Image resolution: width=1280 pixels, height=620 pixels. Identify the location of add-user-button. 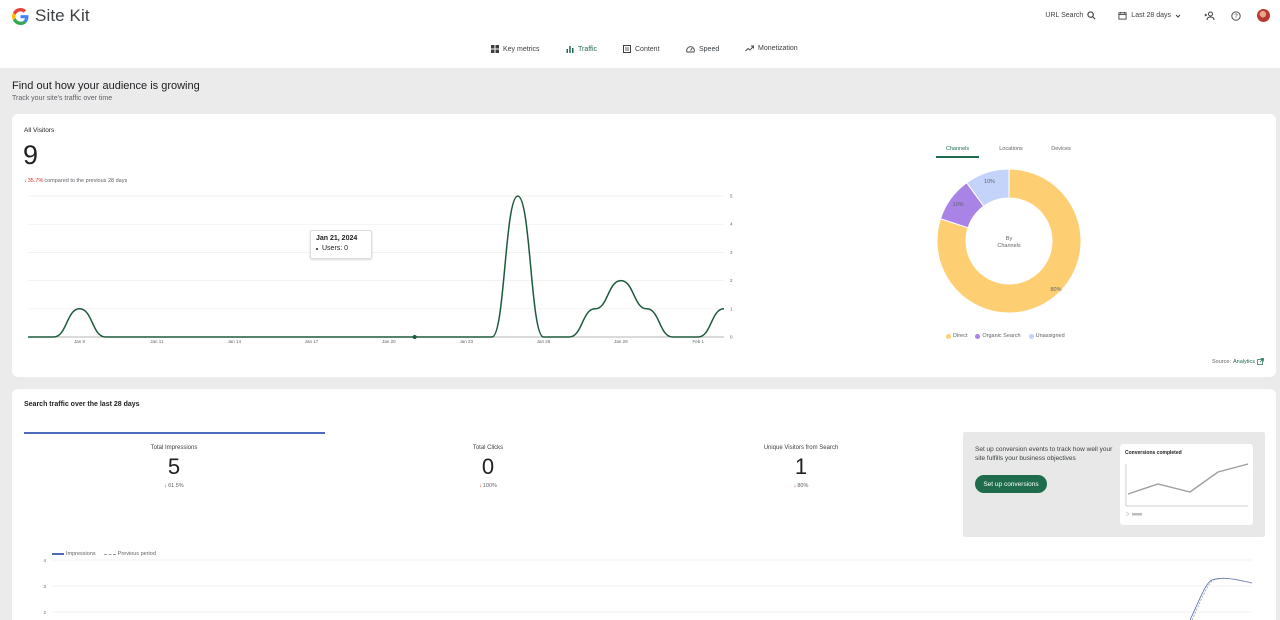
(1209, 16).